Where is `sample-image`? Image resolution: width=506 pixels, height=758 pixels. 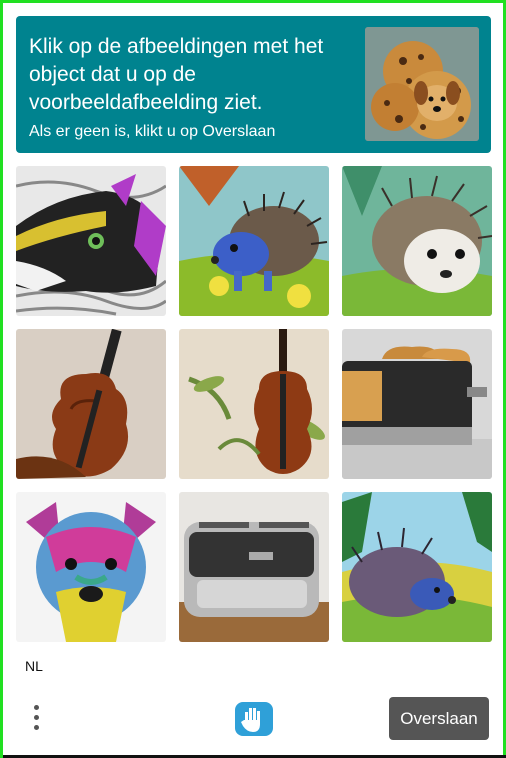
sample-image is located at coordinates (422, 84).